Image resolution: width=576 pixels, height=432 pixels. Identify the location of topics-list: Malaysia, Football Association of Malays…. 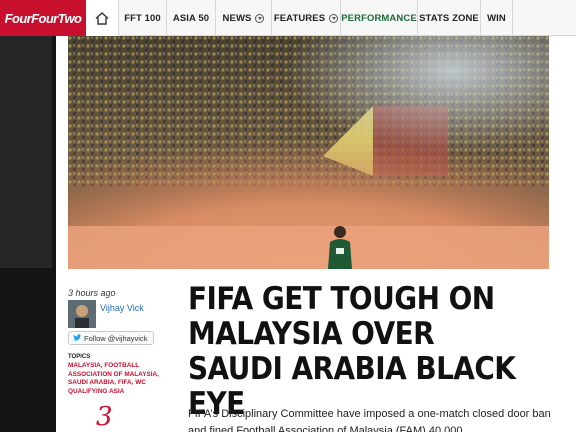
(118, 379).